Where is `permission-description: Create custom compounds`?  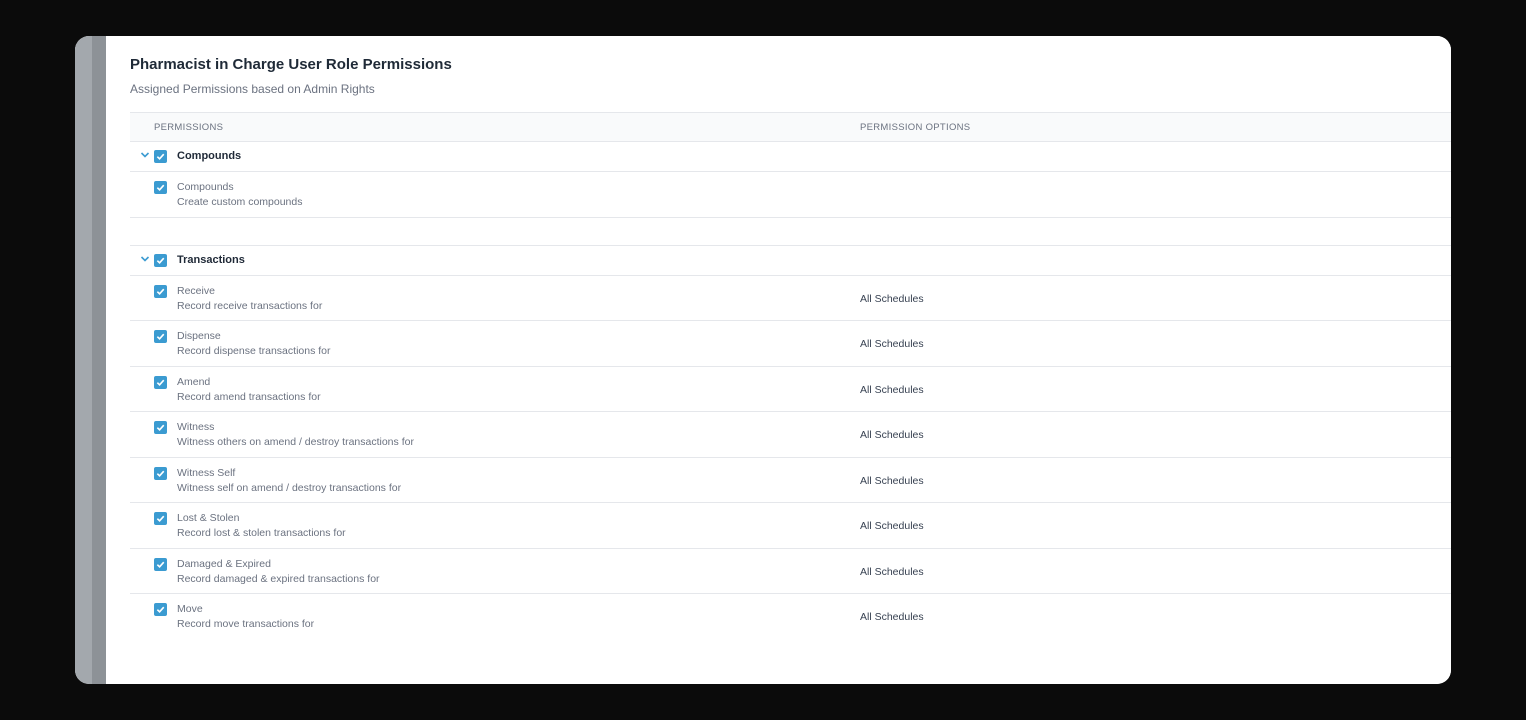 permission-description: Create custom compounds is located at coordinates (240, 202).